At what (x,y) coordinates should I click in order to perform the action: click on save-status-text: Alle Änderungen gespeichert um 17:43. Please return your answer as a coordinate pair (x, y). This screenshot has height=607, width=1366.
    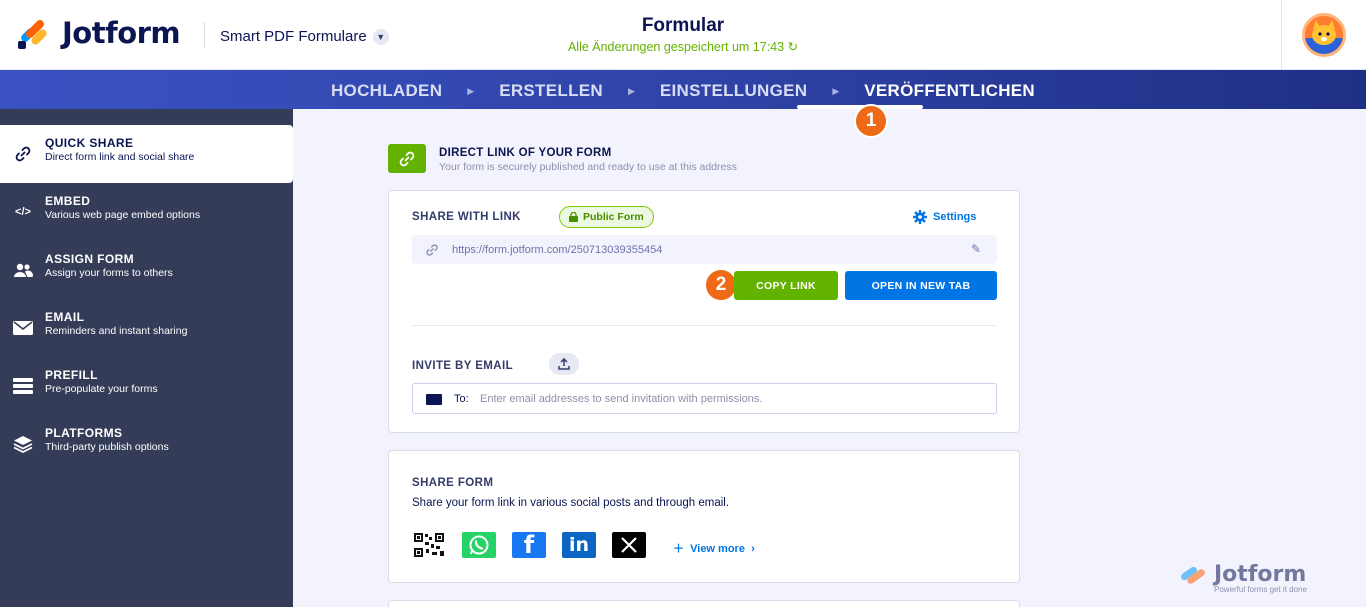
    Looking at the image, I should click on (676, 47).